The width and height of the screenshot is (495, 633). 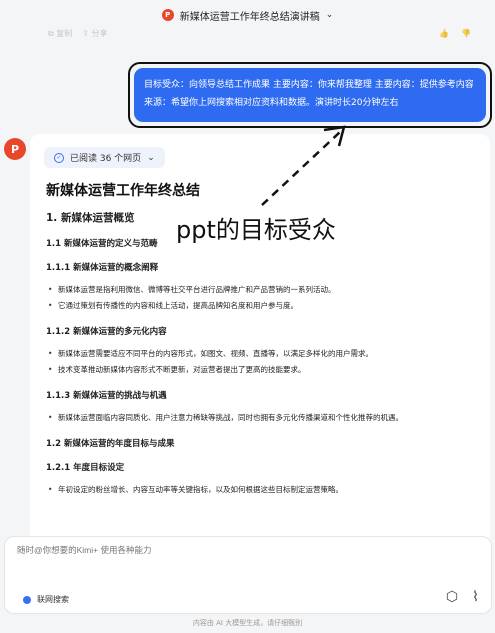 I want to click on share-label: 分享, so click(x=99, y=33).